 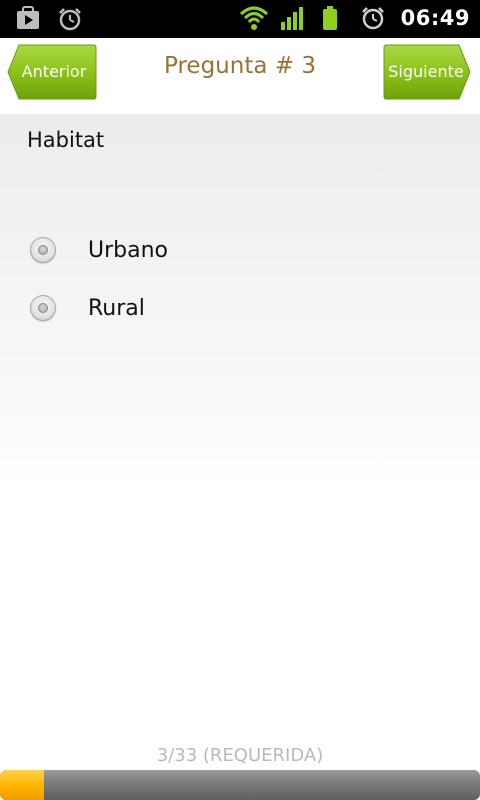 I want to click on question-label: Habitat, so click(x=66, y=140).